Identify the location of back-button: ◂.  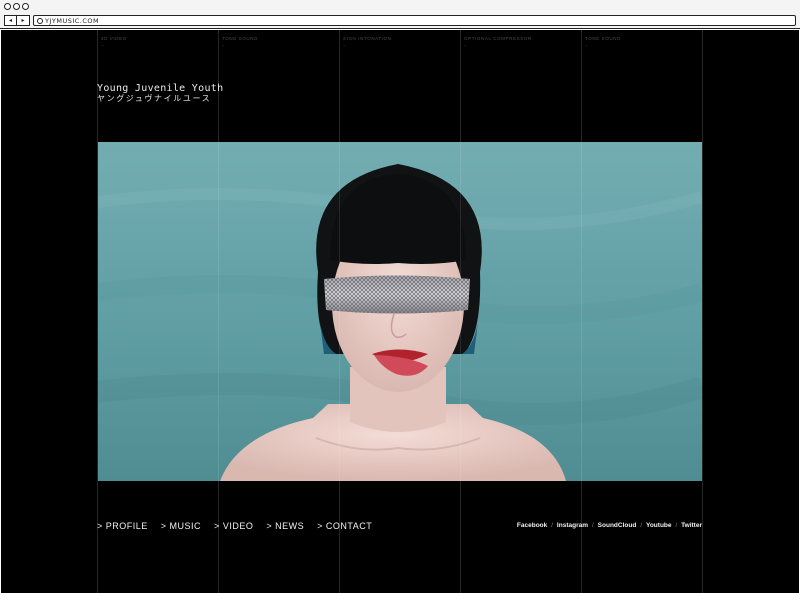
(10, 20).